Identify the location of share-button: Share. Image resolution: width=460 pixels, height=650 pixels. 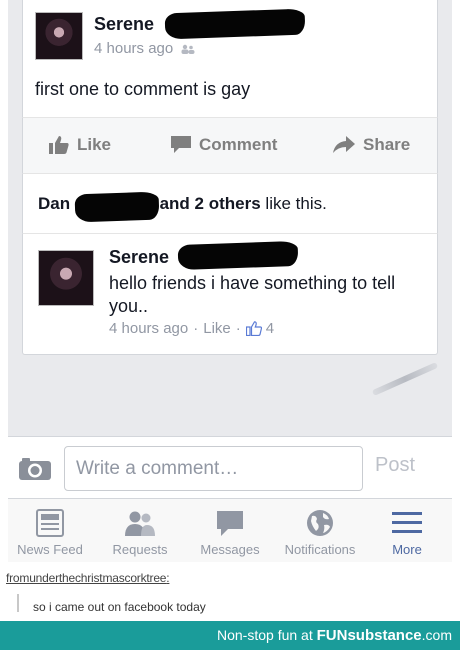
(371, 145).